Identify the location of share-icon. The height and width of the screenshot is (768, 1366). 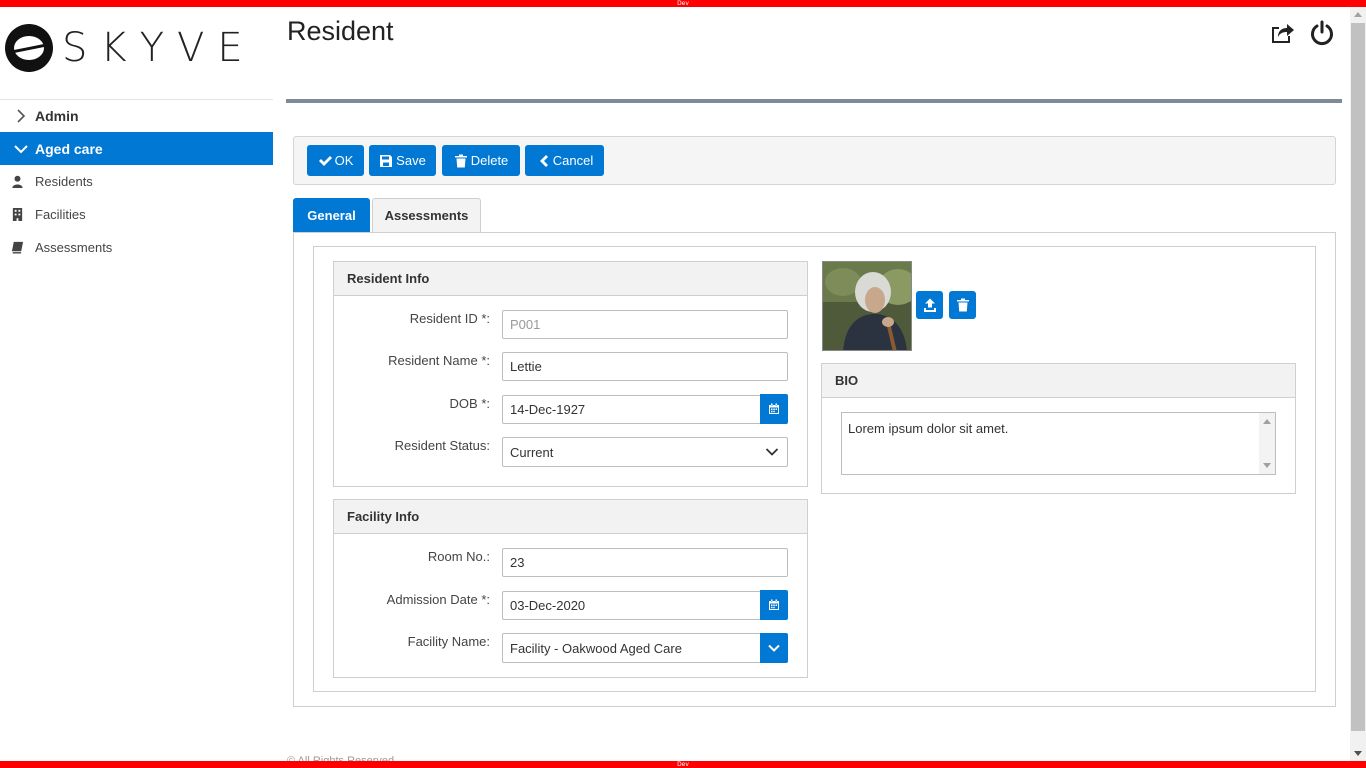
(1283, 33).